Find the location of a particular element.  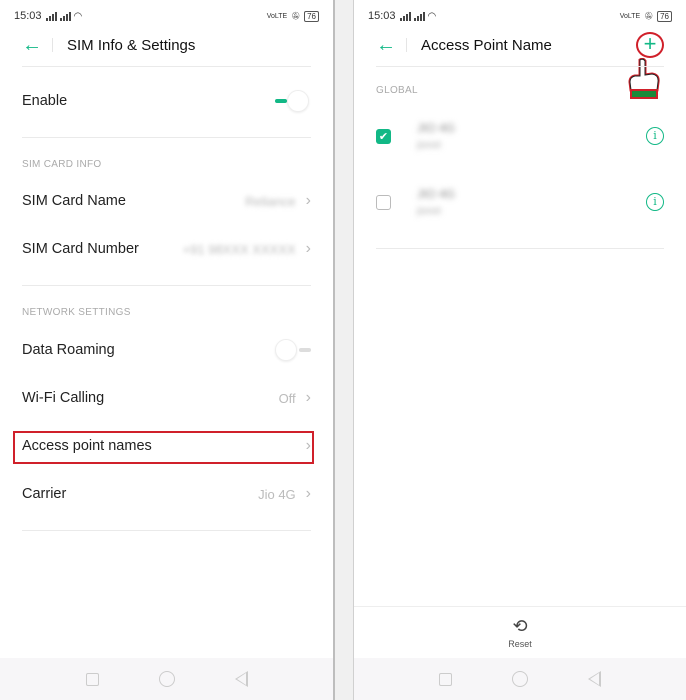

sim-card-number-label: SIM Card Number is located at coordinates (80, 249).